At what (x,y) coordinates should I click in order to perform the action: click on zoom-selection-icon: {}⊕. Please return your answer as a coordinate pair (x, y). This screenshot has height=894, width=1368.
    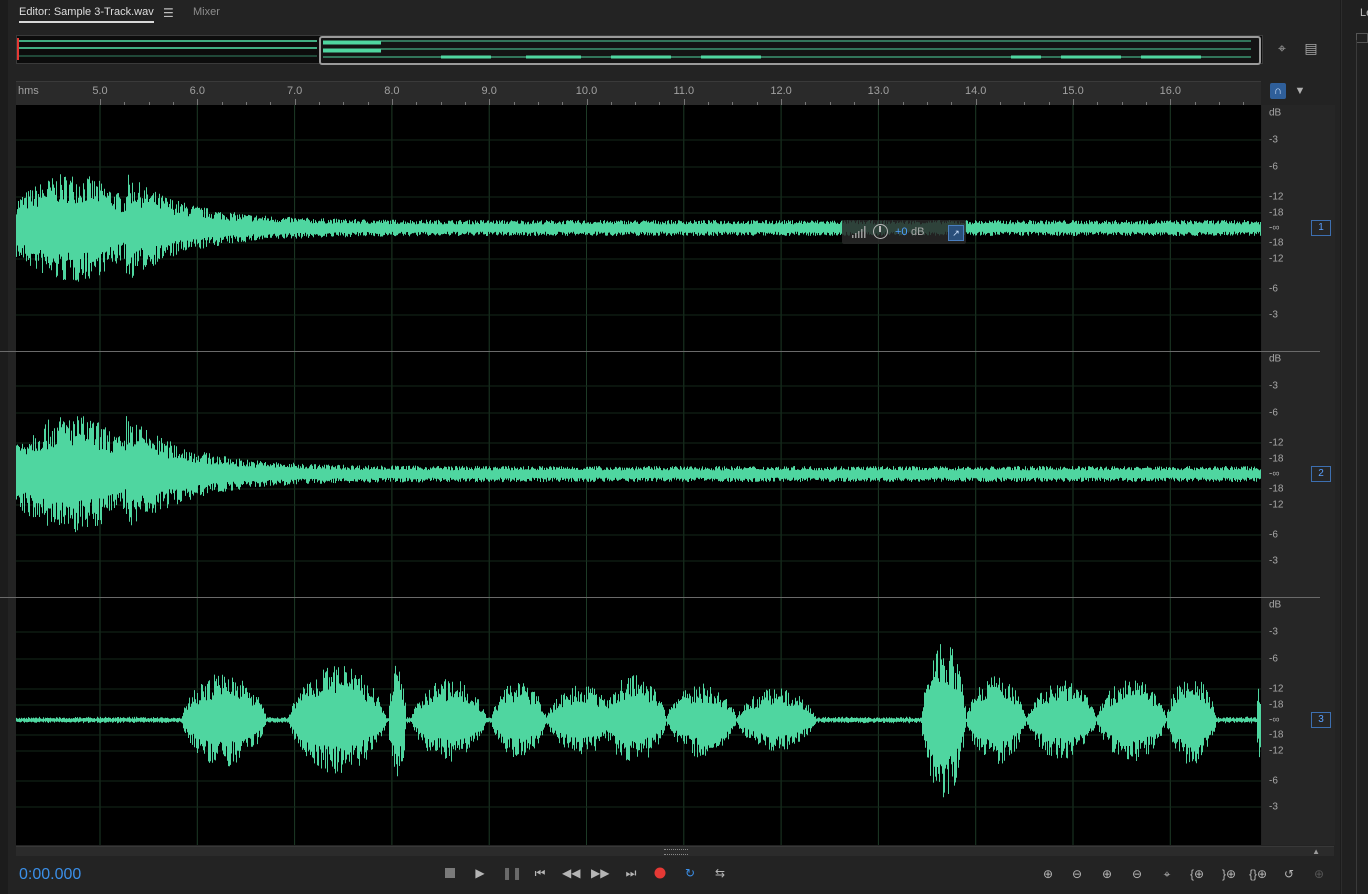
    Looking at the image, I should click on (1258, 874).